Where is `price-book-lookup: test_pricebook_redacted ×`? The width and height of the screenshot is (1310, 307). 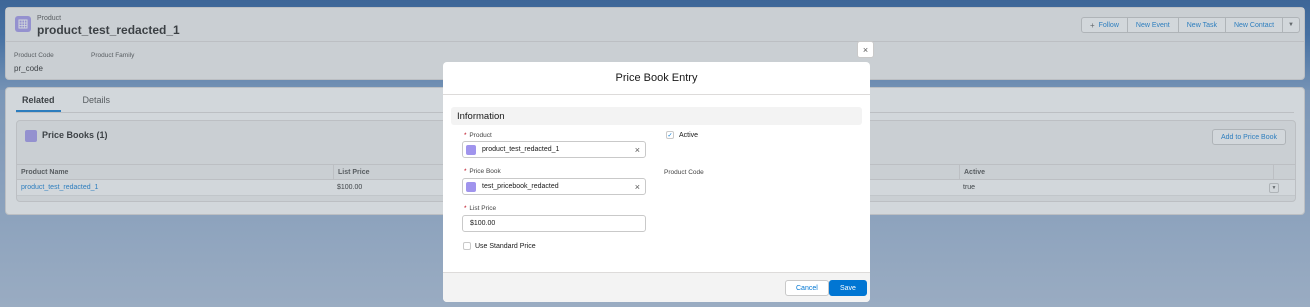 price-book-lookup: test_pricebook_redacted × is located at coordinates (554, 186).